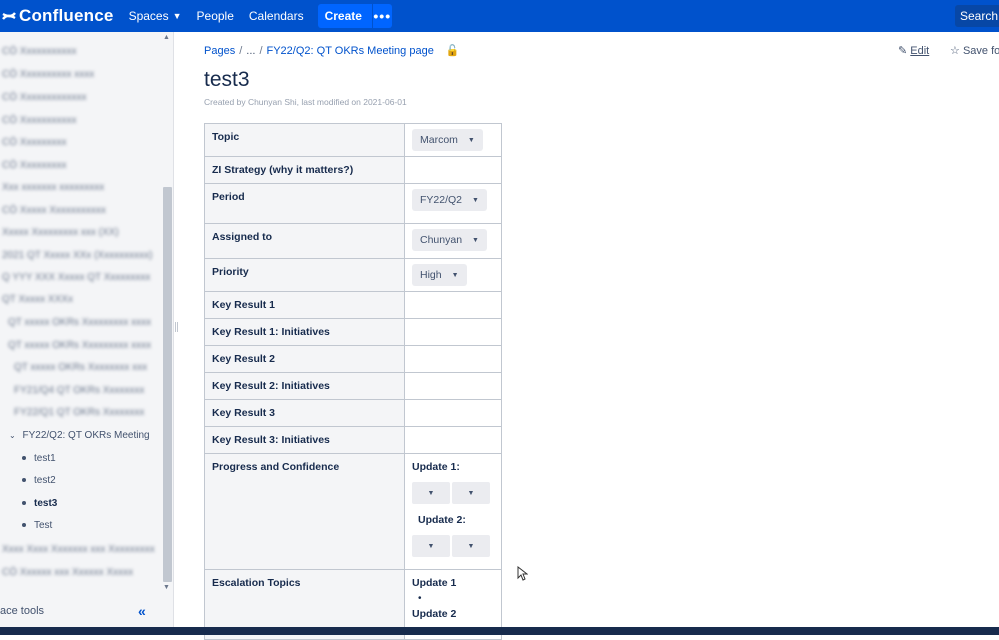 The image size is (999, 640). I want to click on property-key: Progress and Confidence, so click(304, 511).